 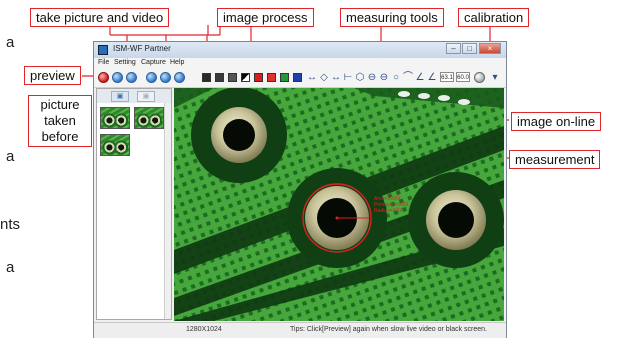 What do you see at coordinates (388, 211) in the screenshot?
I see `measurement-radius: Radius=XXX` at bounding box center [388, 211].